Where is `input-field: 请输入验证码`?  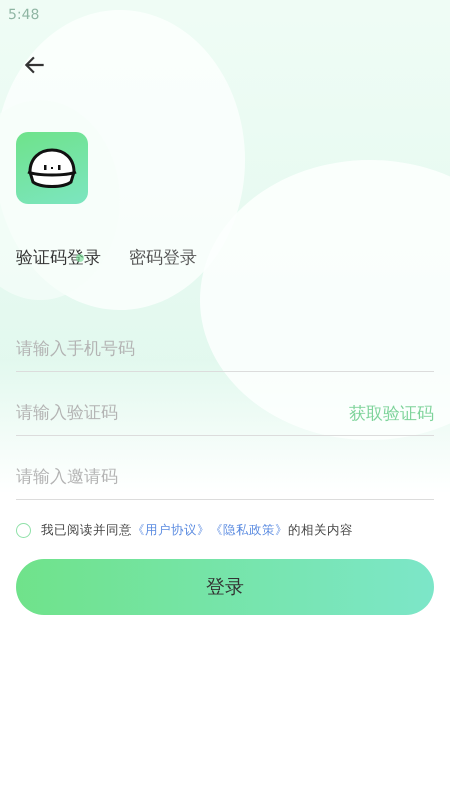 input-field: 请输入验证码 is located at coordinates (182, 404).